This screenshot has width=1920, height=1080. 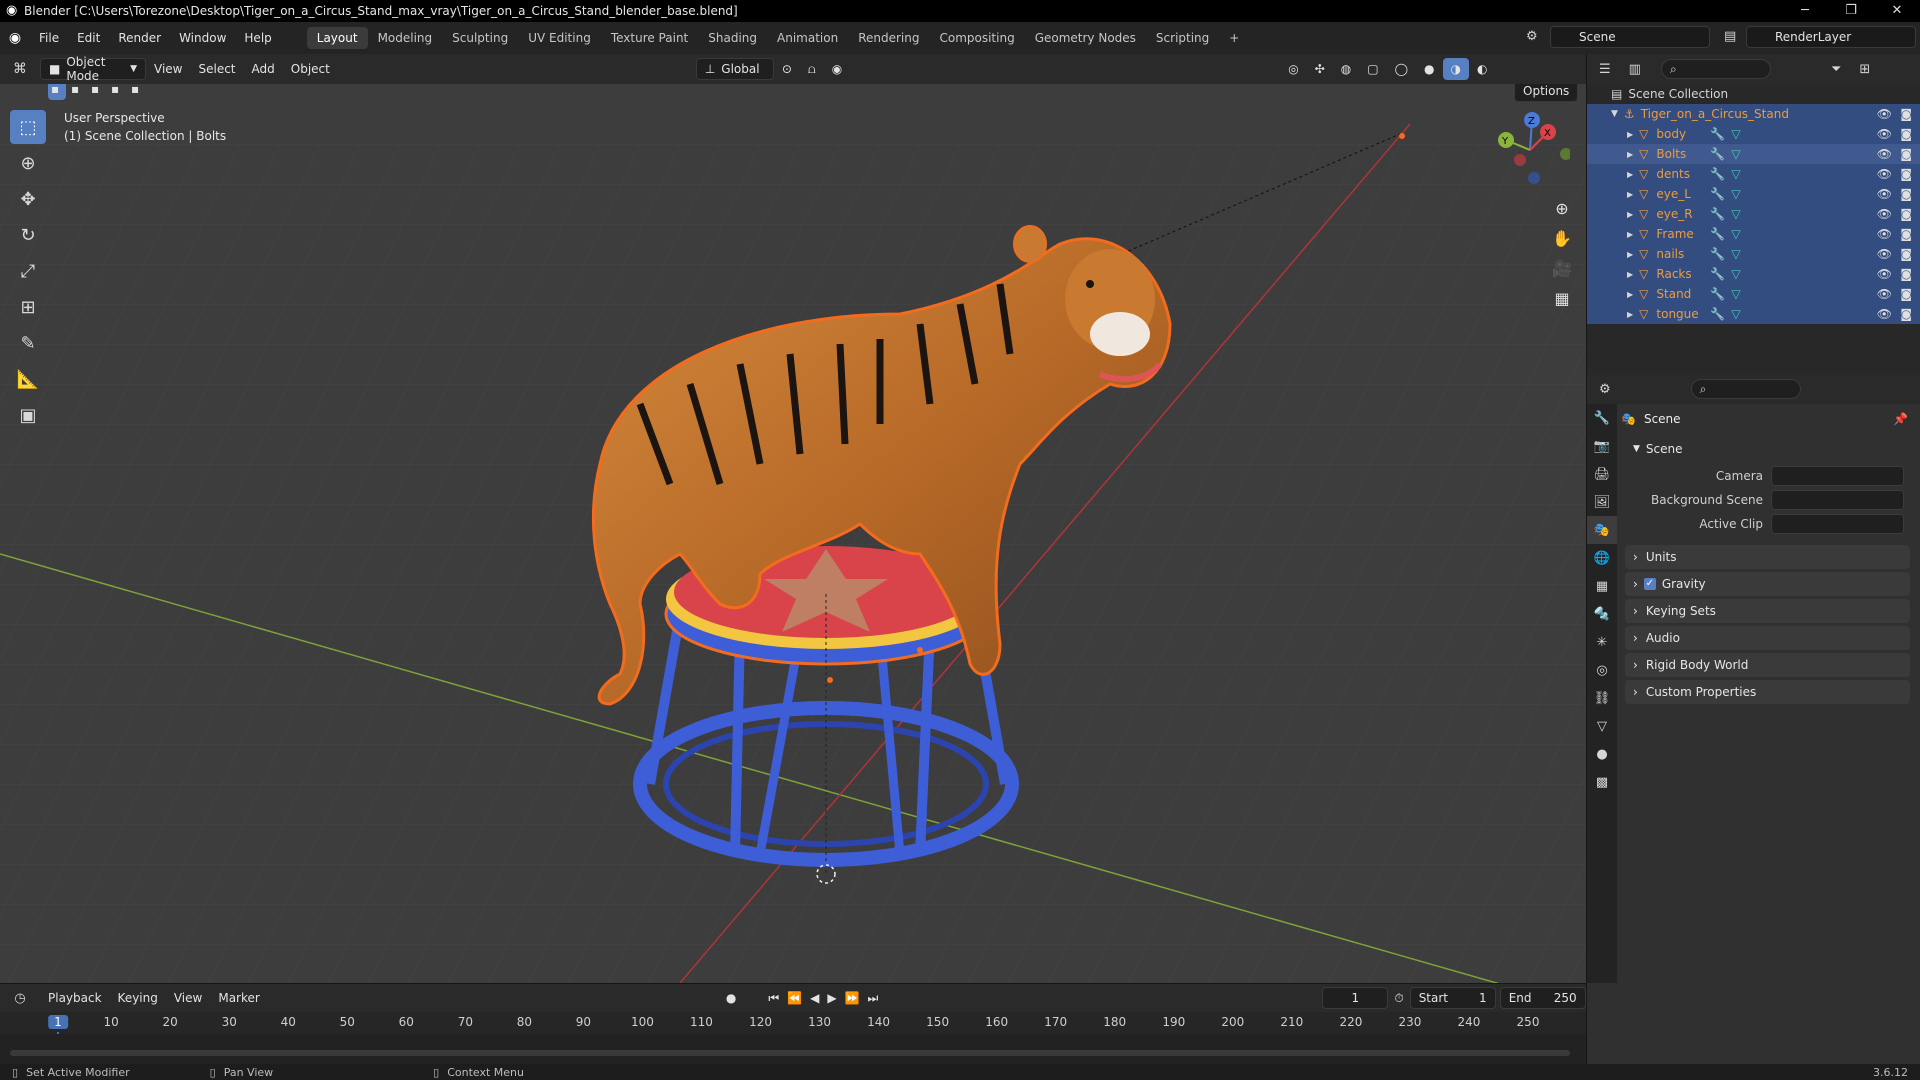 What do you see at coordinates (1562, 268) in the screenshot?
I see `camera-view-icon: 🎥` at bounding box center [1562, 268].